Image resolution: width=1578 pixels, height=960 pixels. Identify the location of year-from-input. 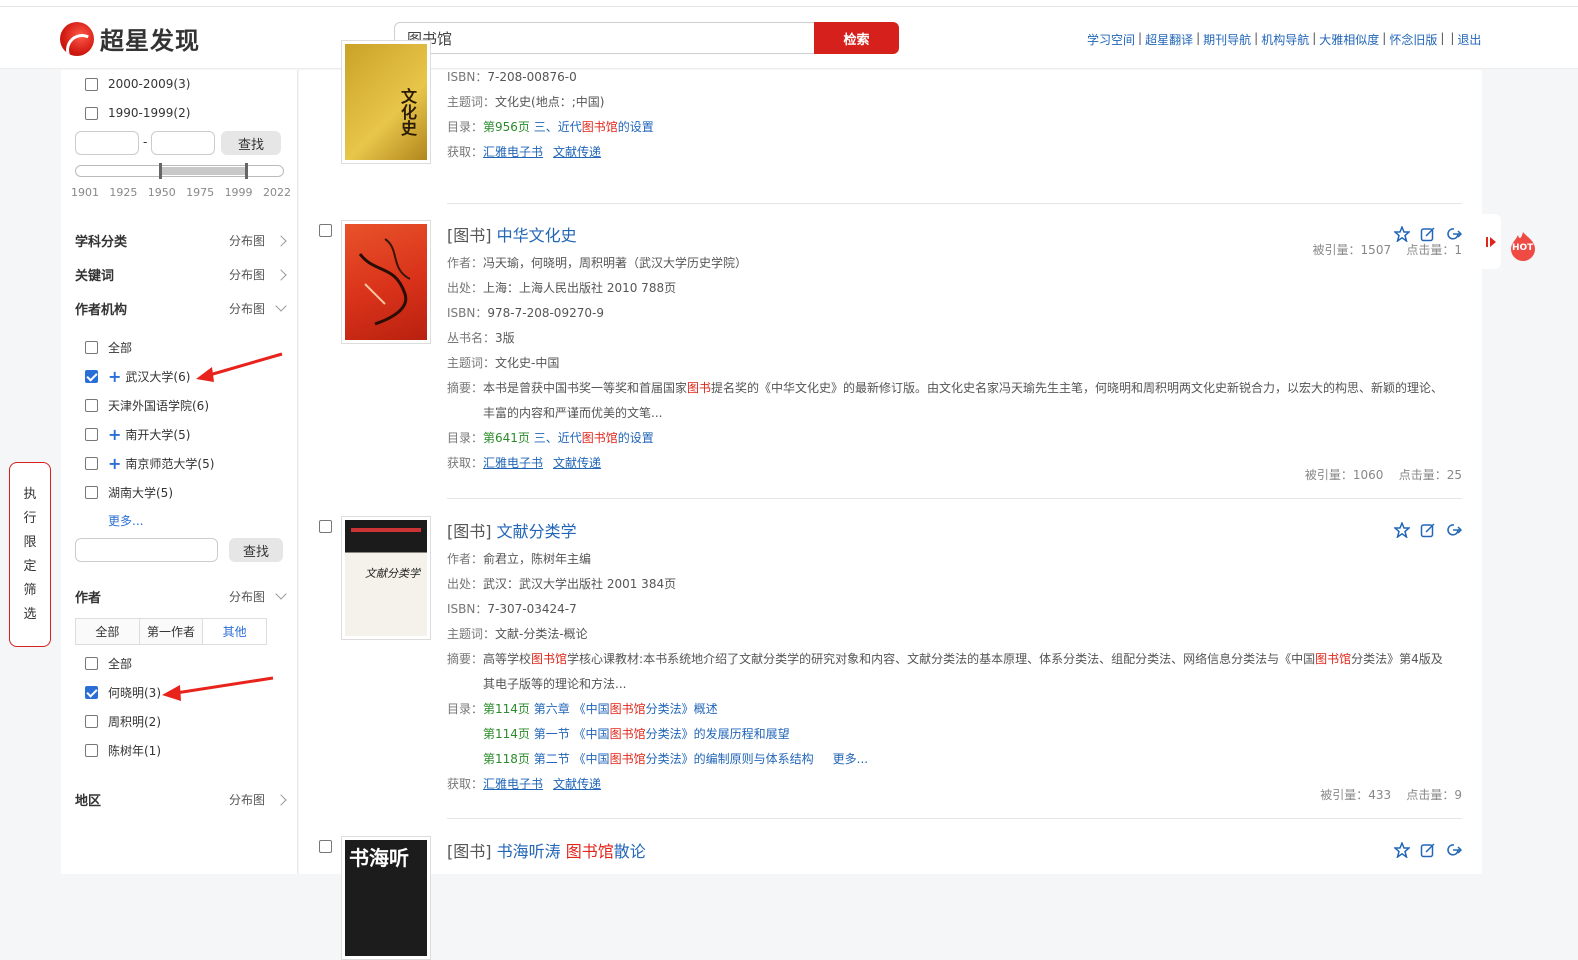
(107, 143).